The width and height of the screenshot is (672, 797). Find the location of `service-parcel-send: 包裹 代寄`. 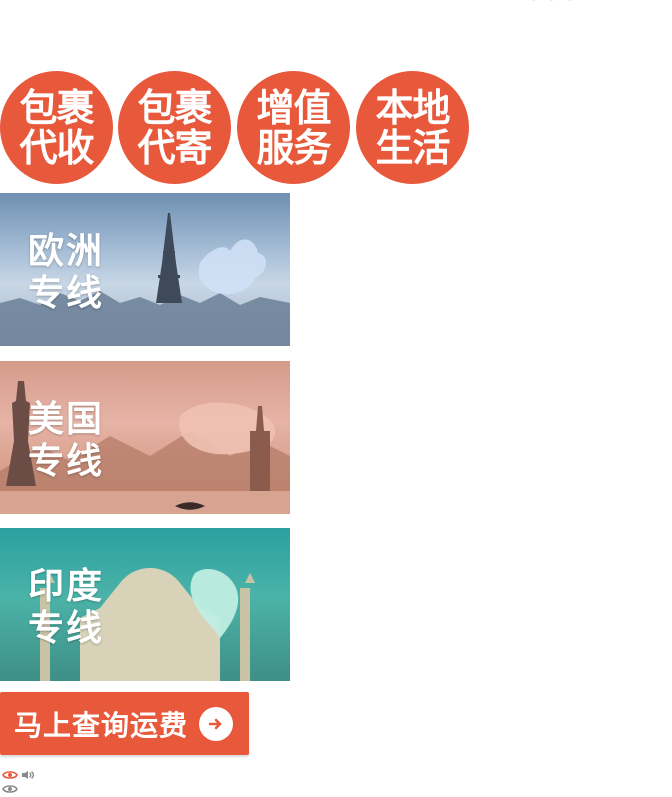

service-parcel-send: 包裹 代寄 is located at coordinates (174, 127).